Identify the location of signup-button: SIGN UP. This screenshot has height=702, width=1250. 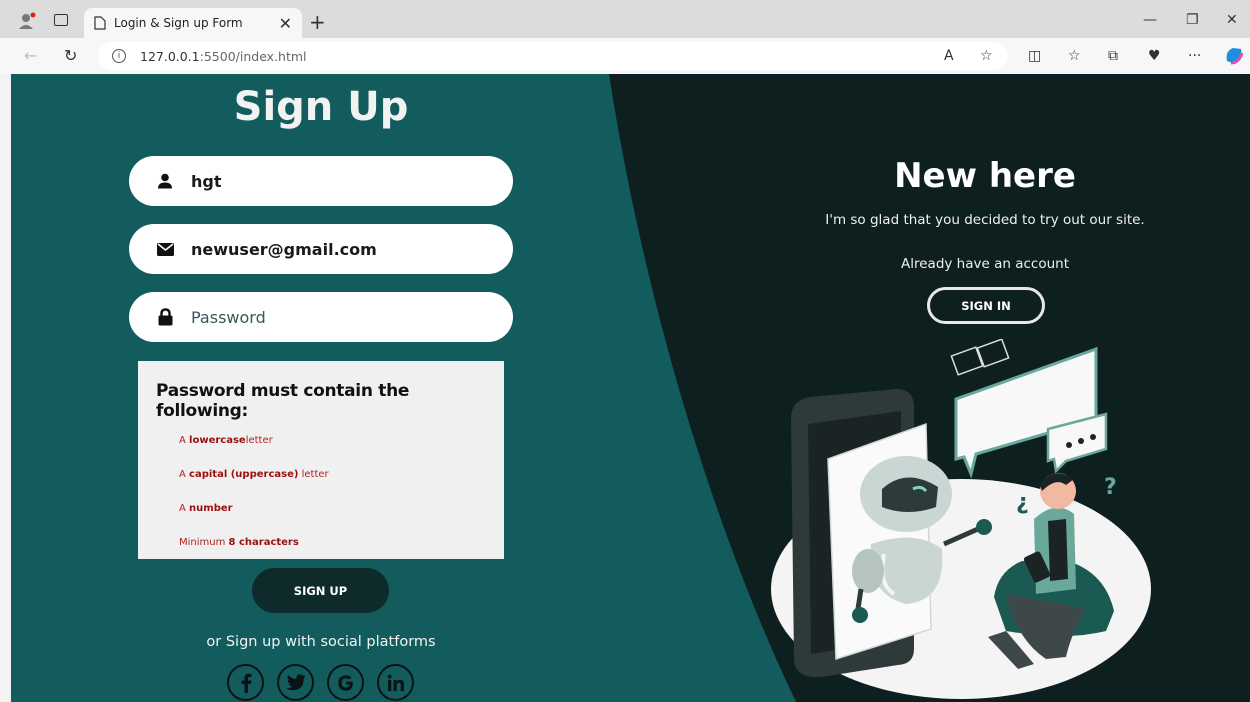
(320, 590).